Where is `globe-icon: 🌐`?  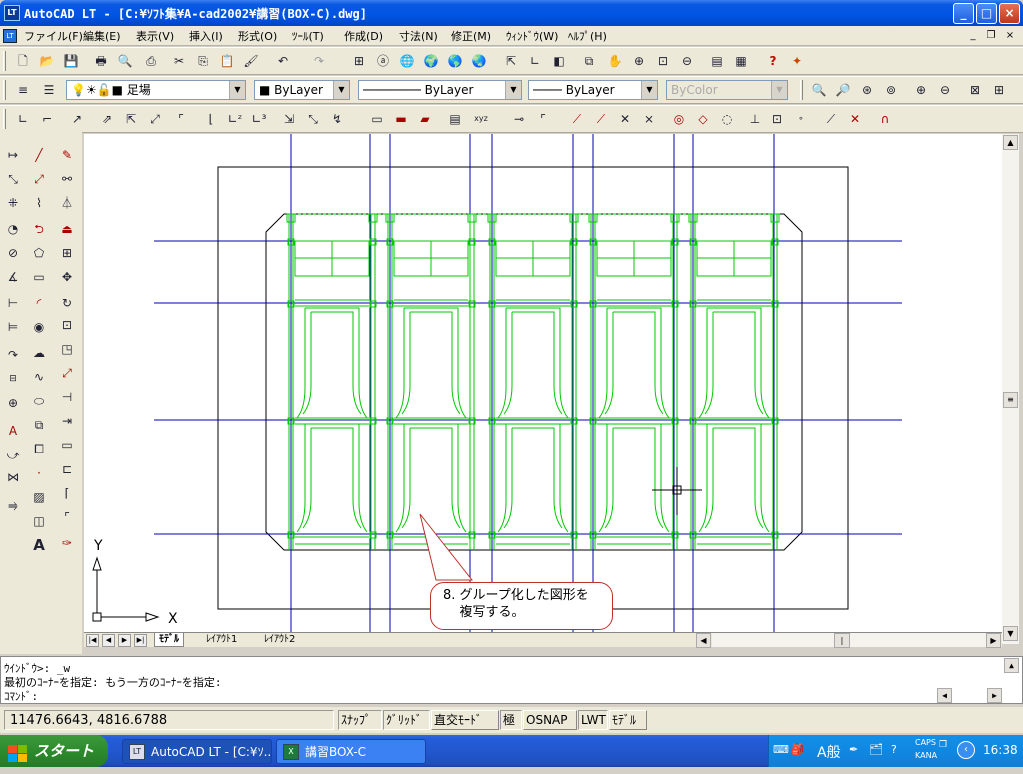 globe-icon: 🌐 is located at coordinates (407, 61).